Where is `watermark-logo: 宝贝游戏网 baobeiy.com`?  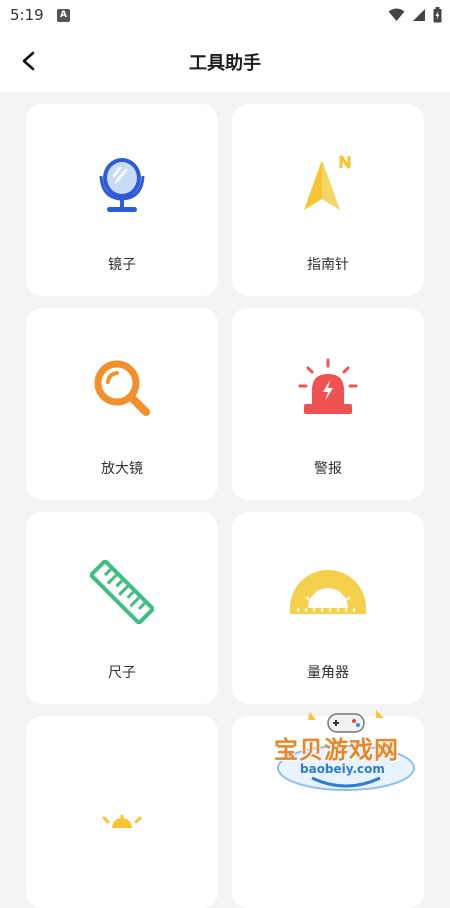 watermark-logo: 宝贝游戏网 baobeiy.com is located at coordinates (346, 750).